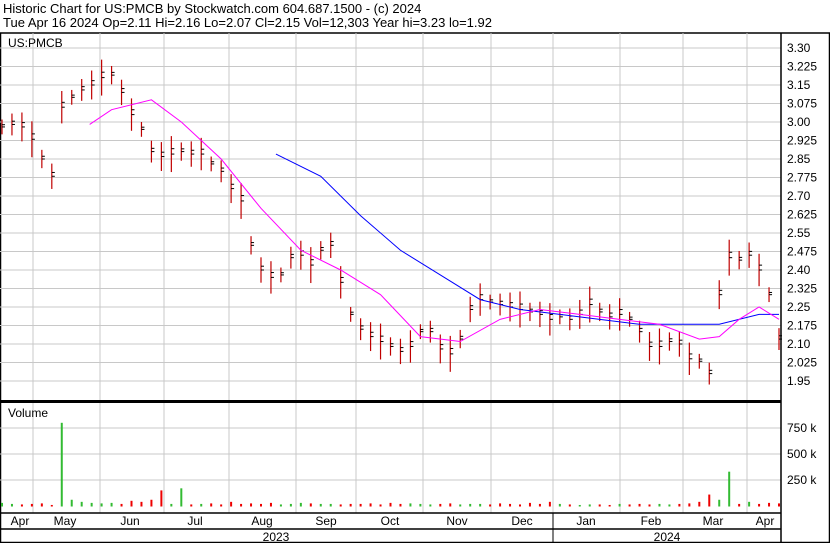 The image size is (830, 543). What do you see at coordinates (799, 48) in the screenshot?
I see `y-tick-label: 3.30` at bounding box center [799, 48].